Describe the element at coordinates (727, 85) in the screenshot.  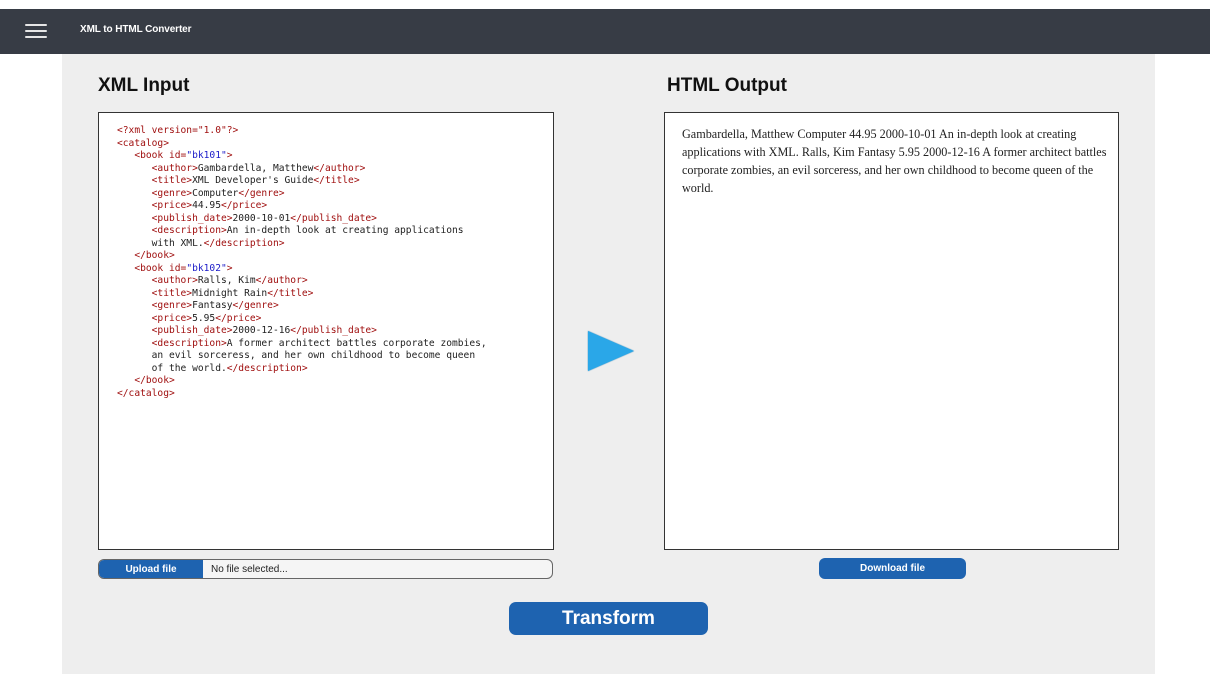
I see `html-output-title: HTML Output` at that location.